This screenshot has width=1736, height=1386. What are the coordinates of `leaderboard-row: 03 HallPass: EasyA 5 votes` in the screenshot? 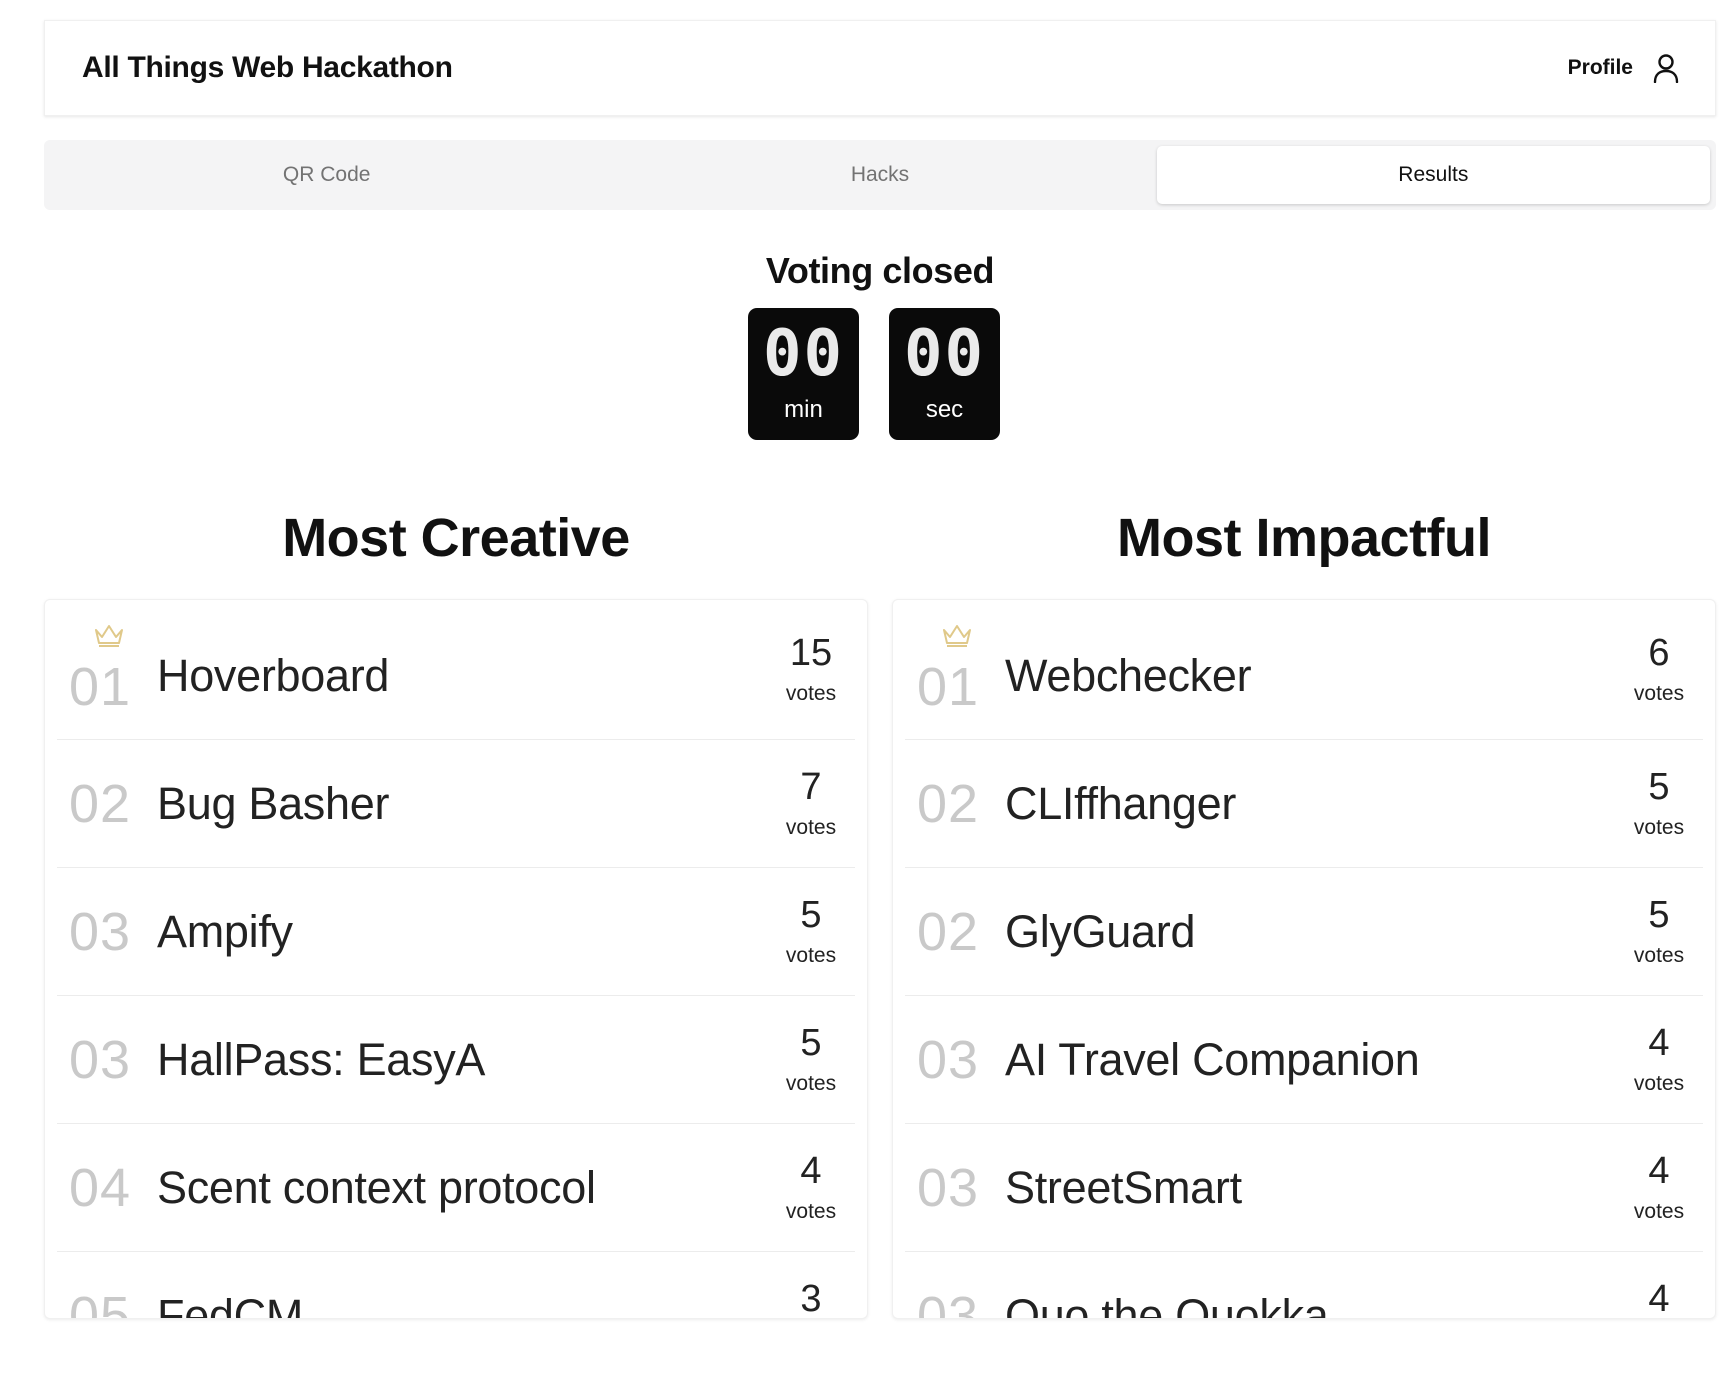 It's located at (456, 1060).